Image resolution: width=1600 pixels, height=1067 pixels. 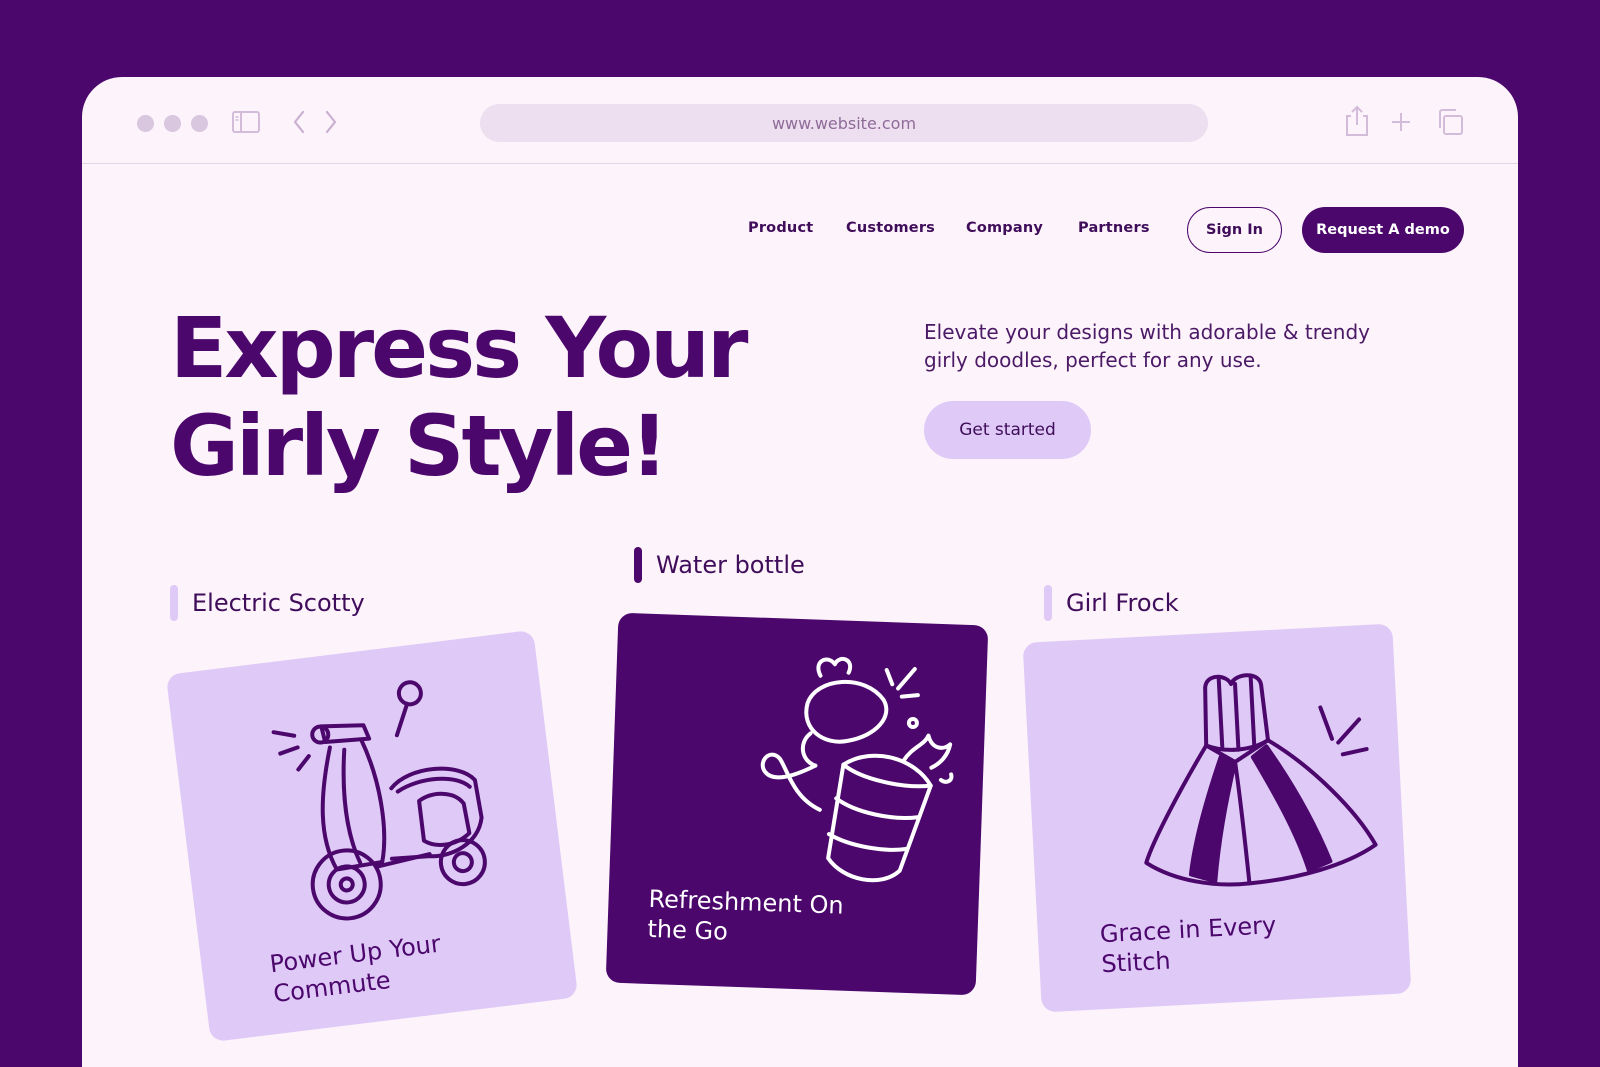 What do you see at coordinates (1188, 930) in the screenshot?
I see `card-caption-line-1: Grace in Every` at bounding box center [1188, 930].